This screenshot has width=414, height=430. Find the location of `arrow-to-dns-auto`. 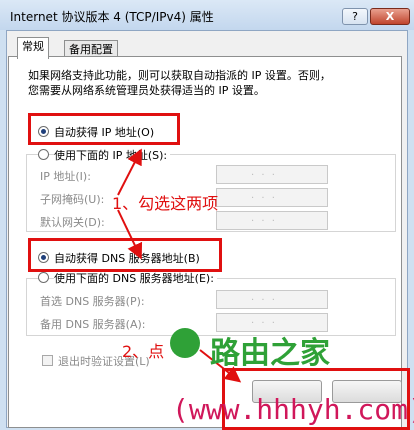

arrow-to-dns-auto is located at coordinates (130, 234).